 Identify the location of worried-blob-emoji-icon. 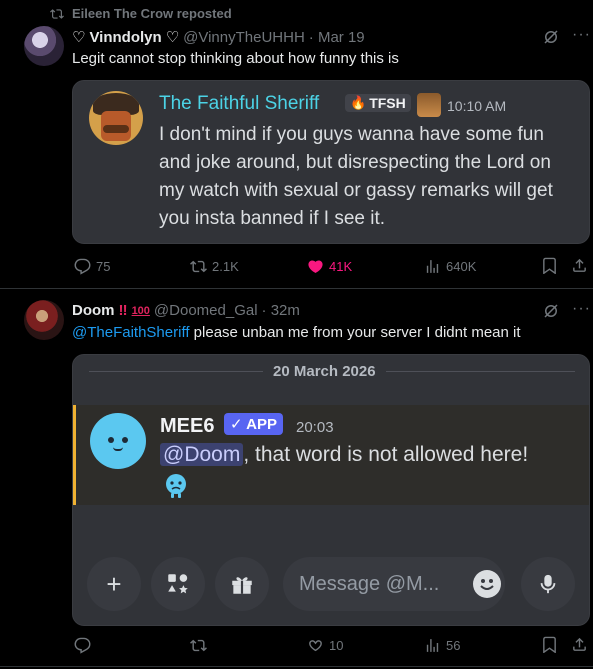
(176, 486).